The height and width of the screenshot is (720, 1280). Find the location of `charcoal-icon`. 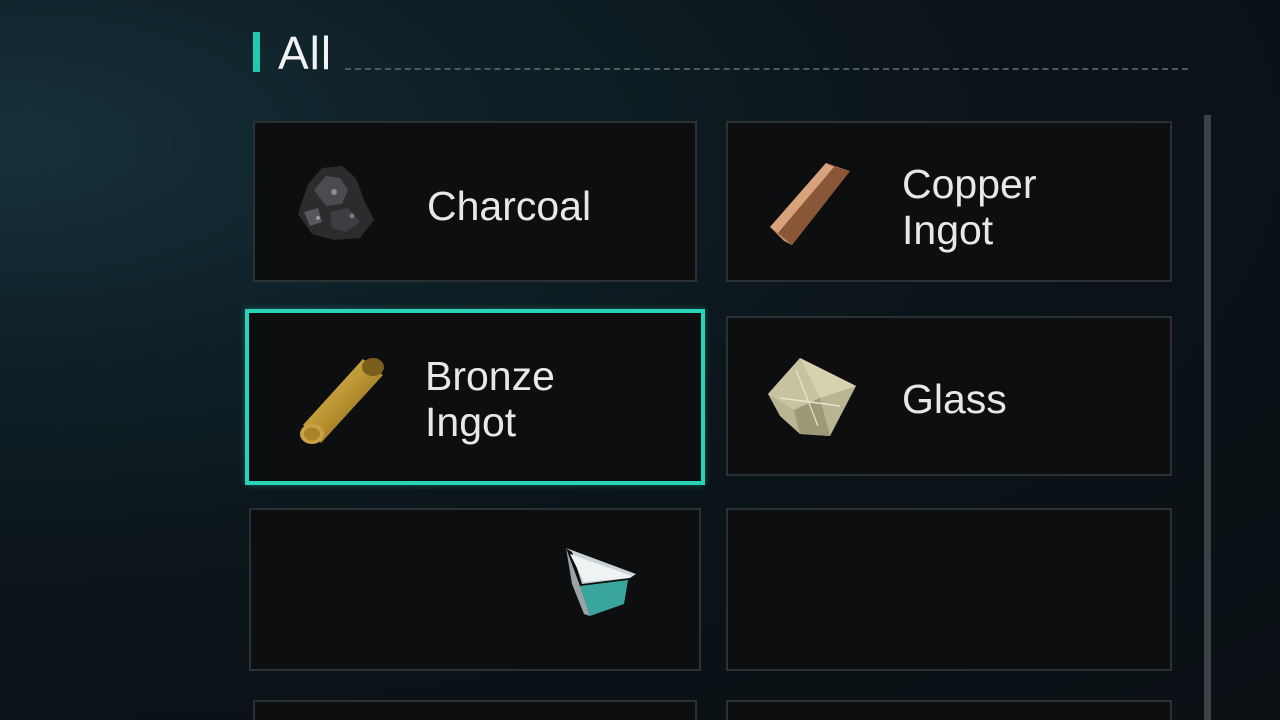

charcoal-icon is located at coordinates (336, 203).